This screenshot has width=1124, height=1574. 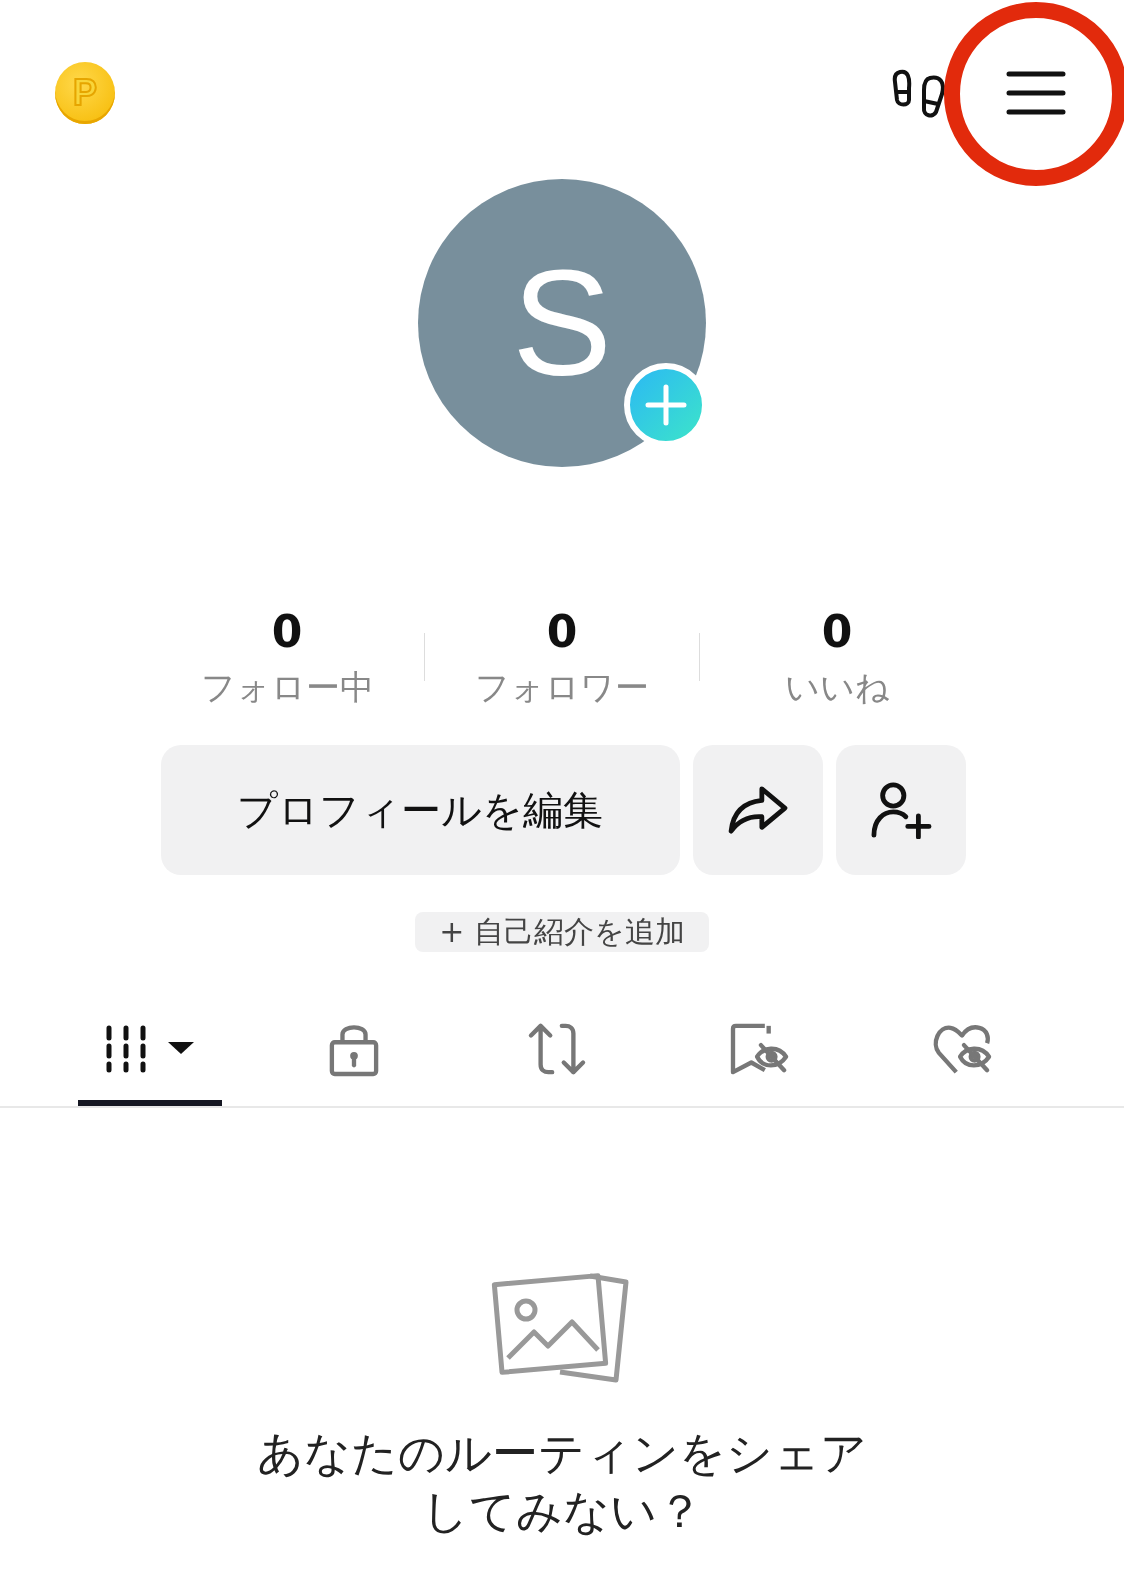 I want to click on avatar: S, so click(x=562, y=323).